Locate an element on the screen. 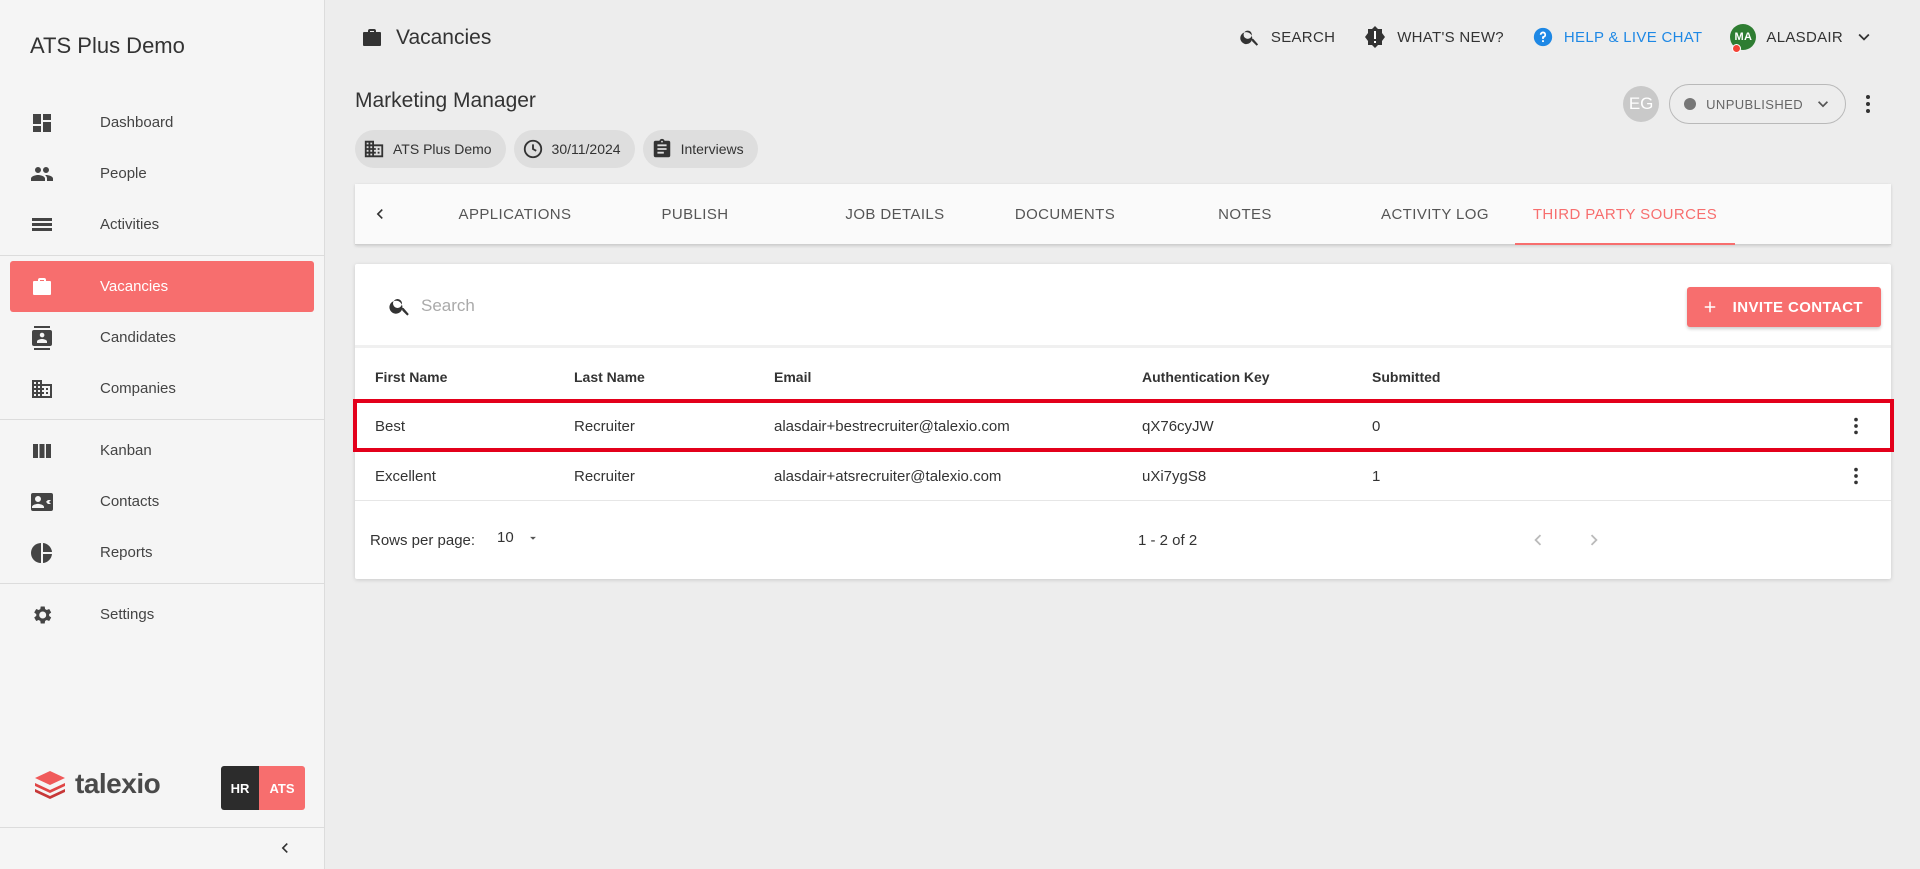 Image resolution: width=1920 pixels, height=869 pixels. sidebar-item-dashboard: Dashboard is located at coordinates (162, 122).